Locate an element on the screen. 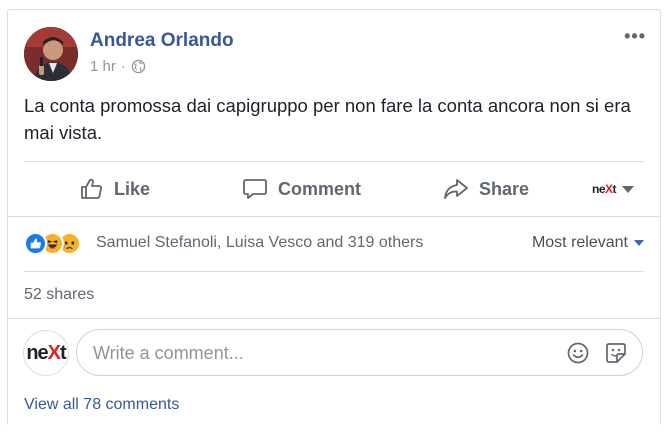 The height and width of the screenshot is (433, 669). comment-button: Comment is located at coordinates (301, 189).